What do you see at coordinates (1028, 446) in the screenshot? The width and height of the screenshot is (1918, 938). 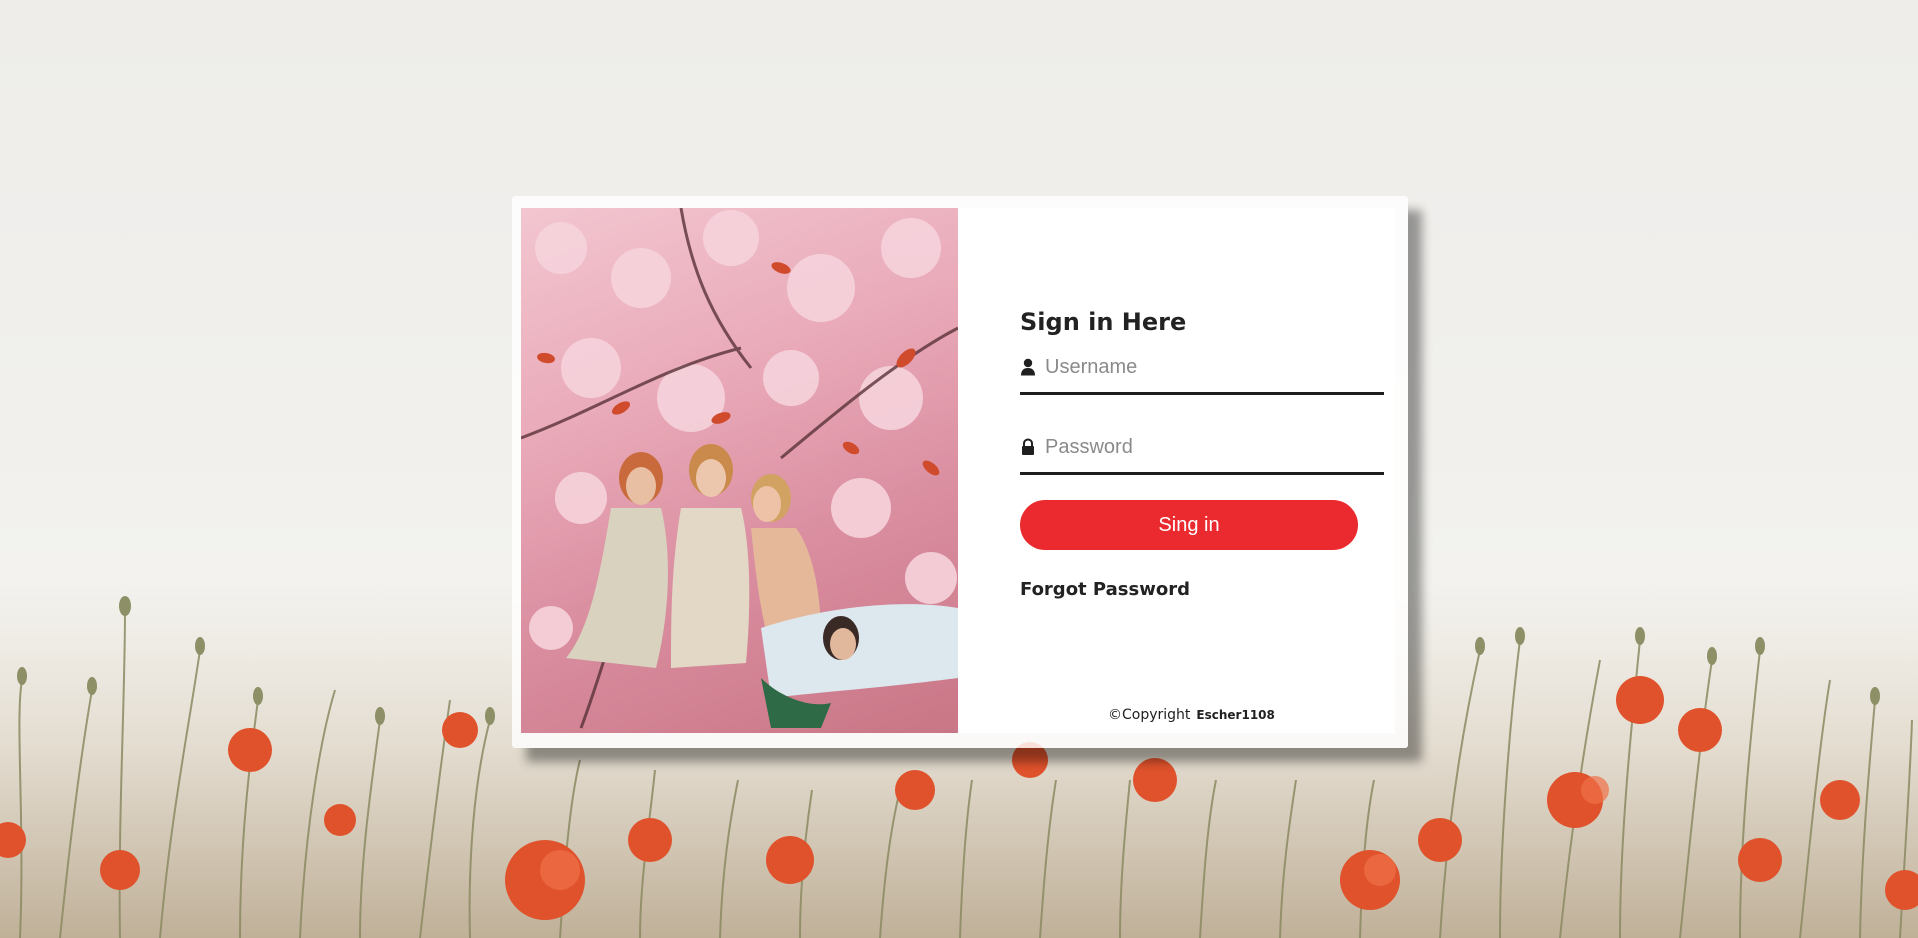 I see `lock-icon` at bounding box center [1028, 446].